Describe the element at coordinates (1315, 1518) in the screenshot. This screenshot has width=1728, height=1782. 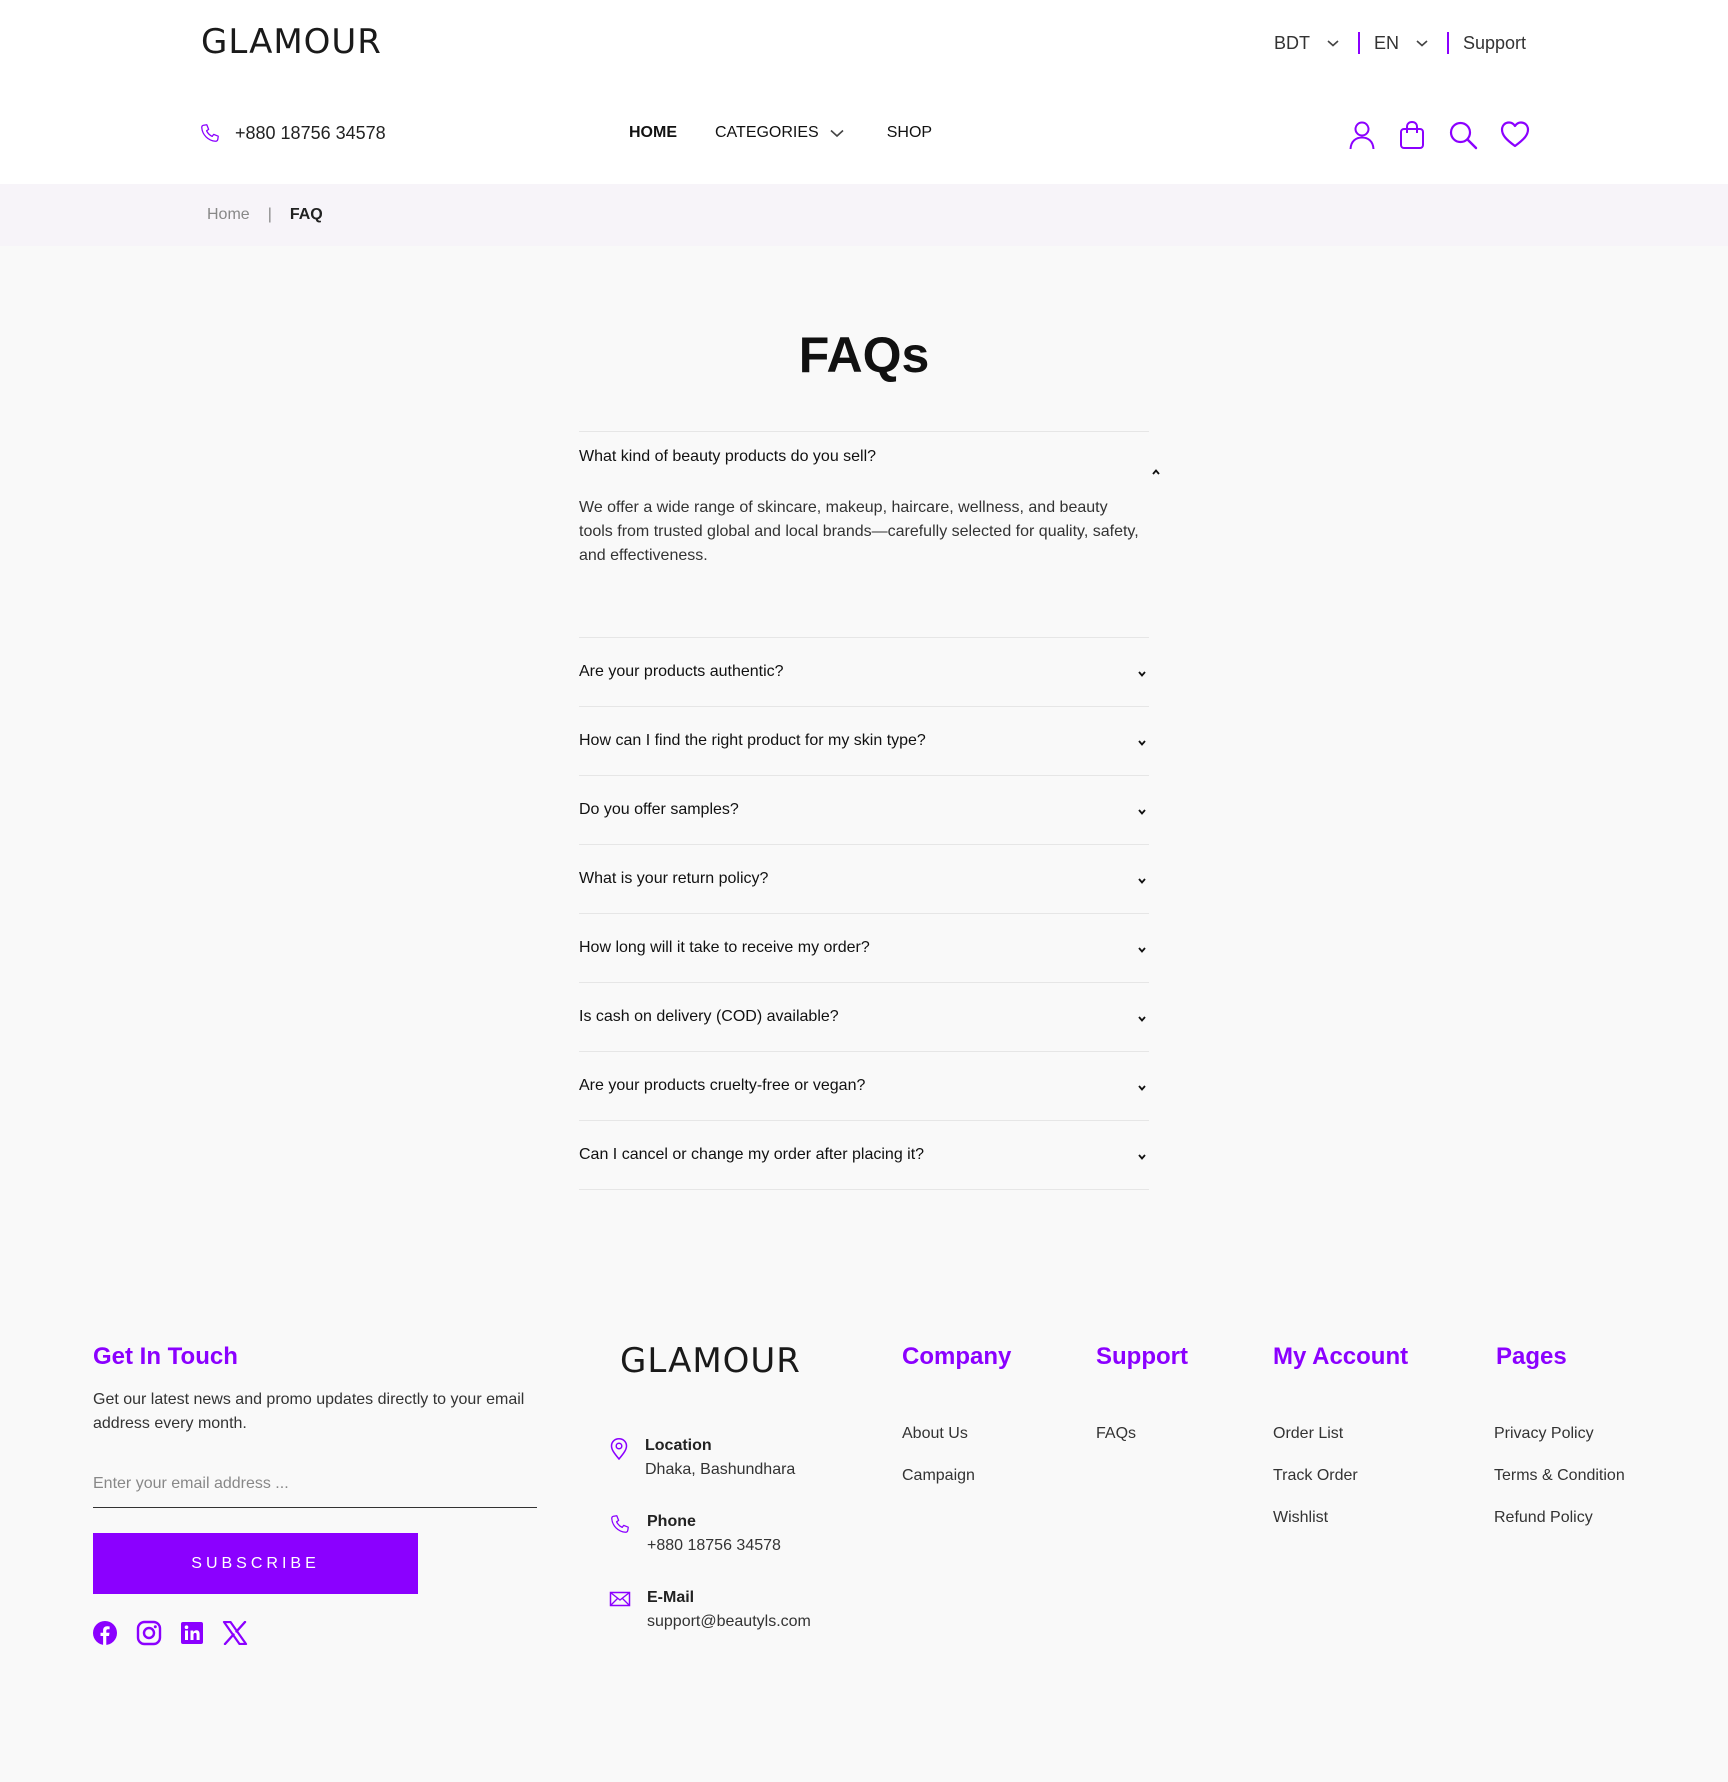
I see `footer-link-wishlist: Wishlist` at that location.